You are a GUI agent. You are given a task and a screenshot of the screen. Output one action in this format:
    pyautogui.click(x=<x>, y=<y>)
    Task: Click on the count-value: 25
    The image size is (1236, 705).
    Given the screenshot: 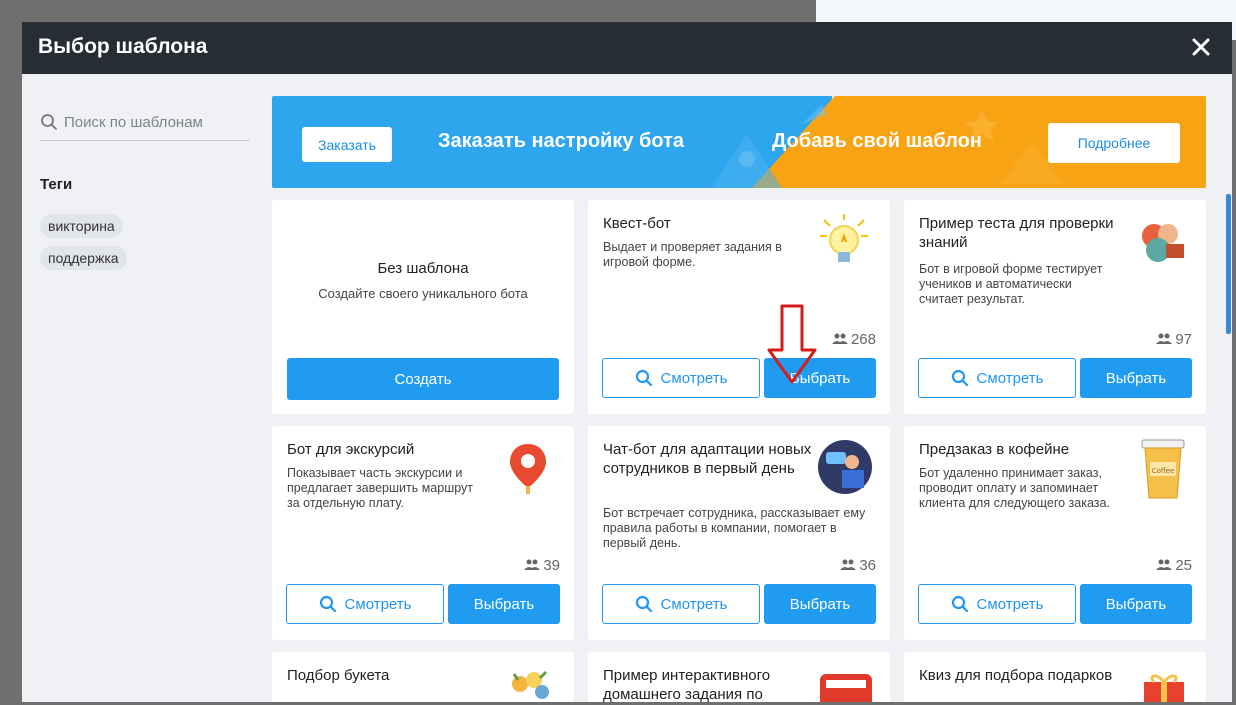 What is the action you would take?
    pyautogui.click(x=1183, y=565)
    